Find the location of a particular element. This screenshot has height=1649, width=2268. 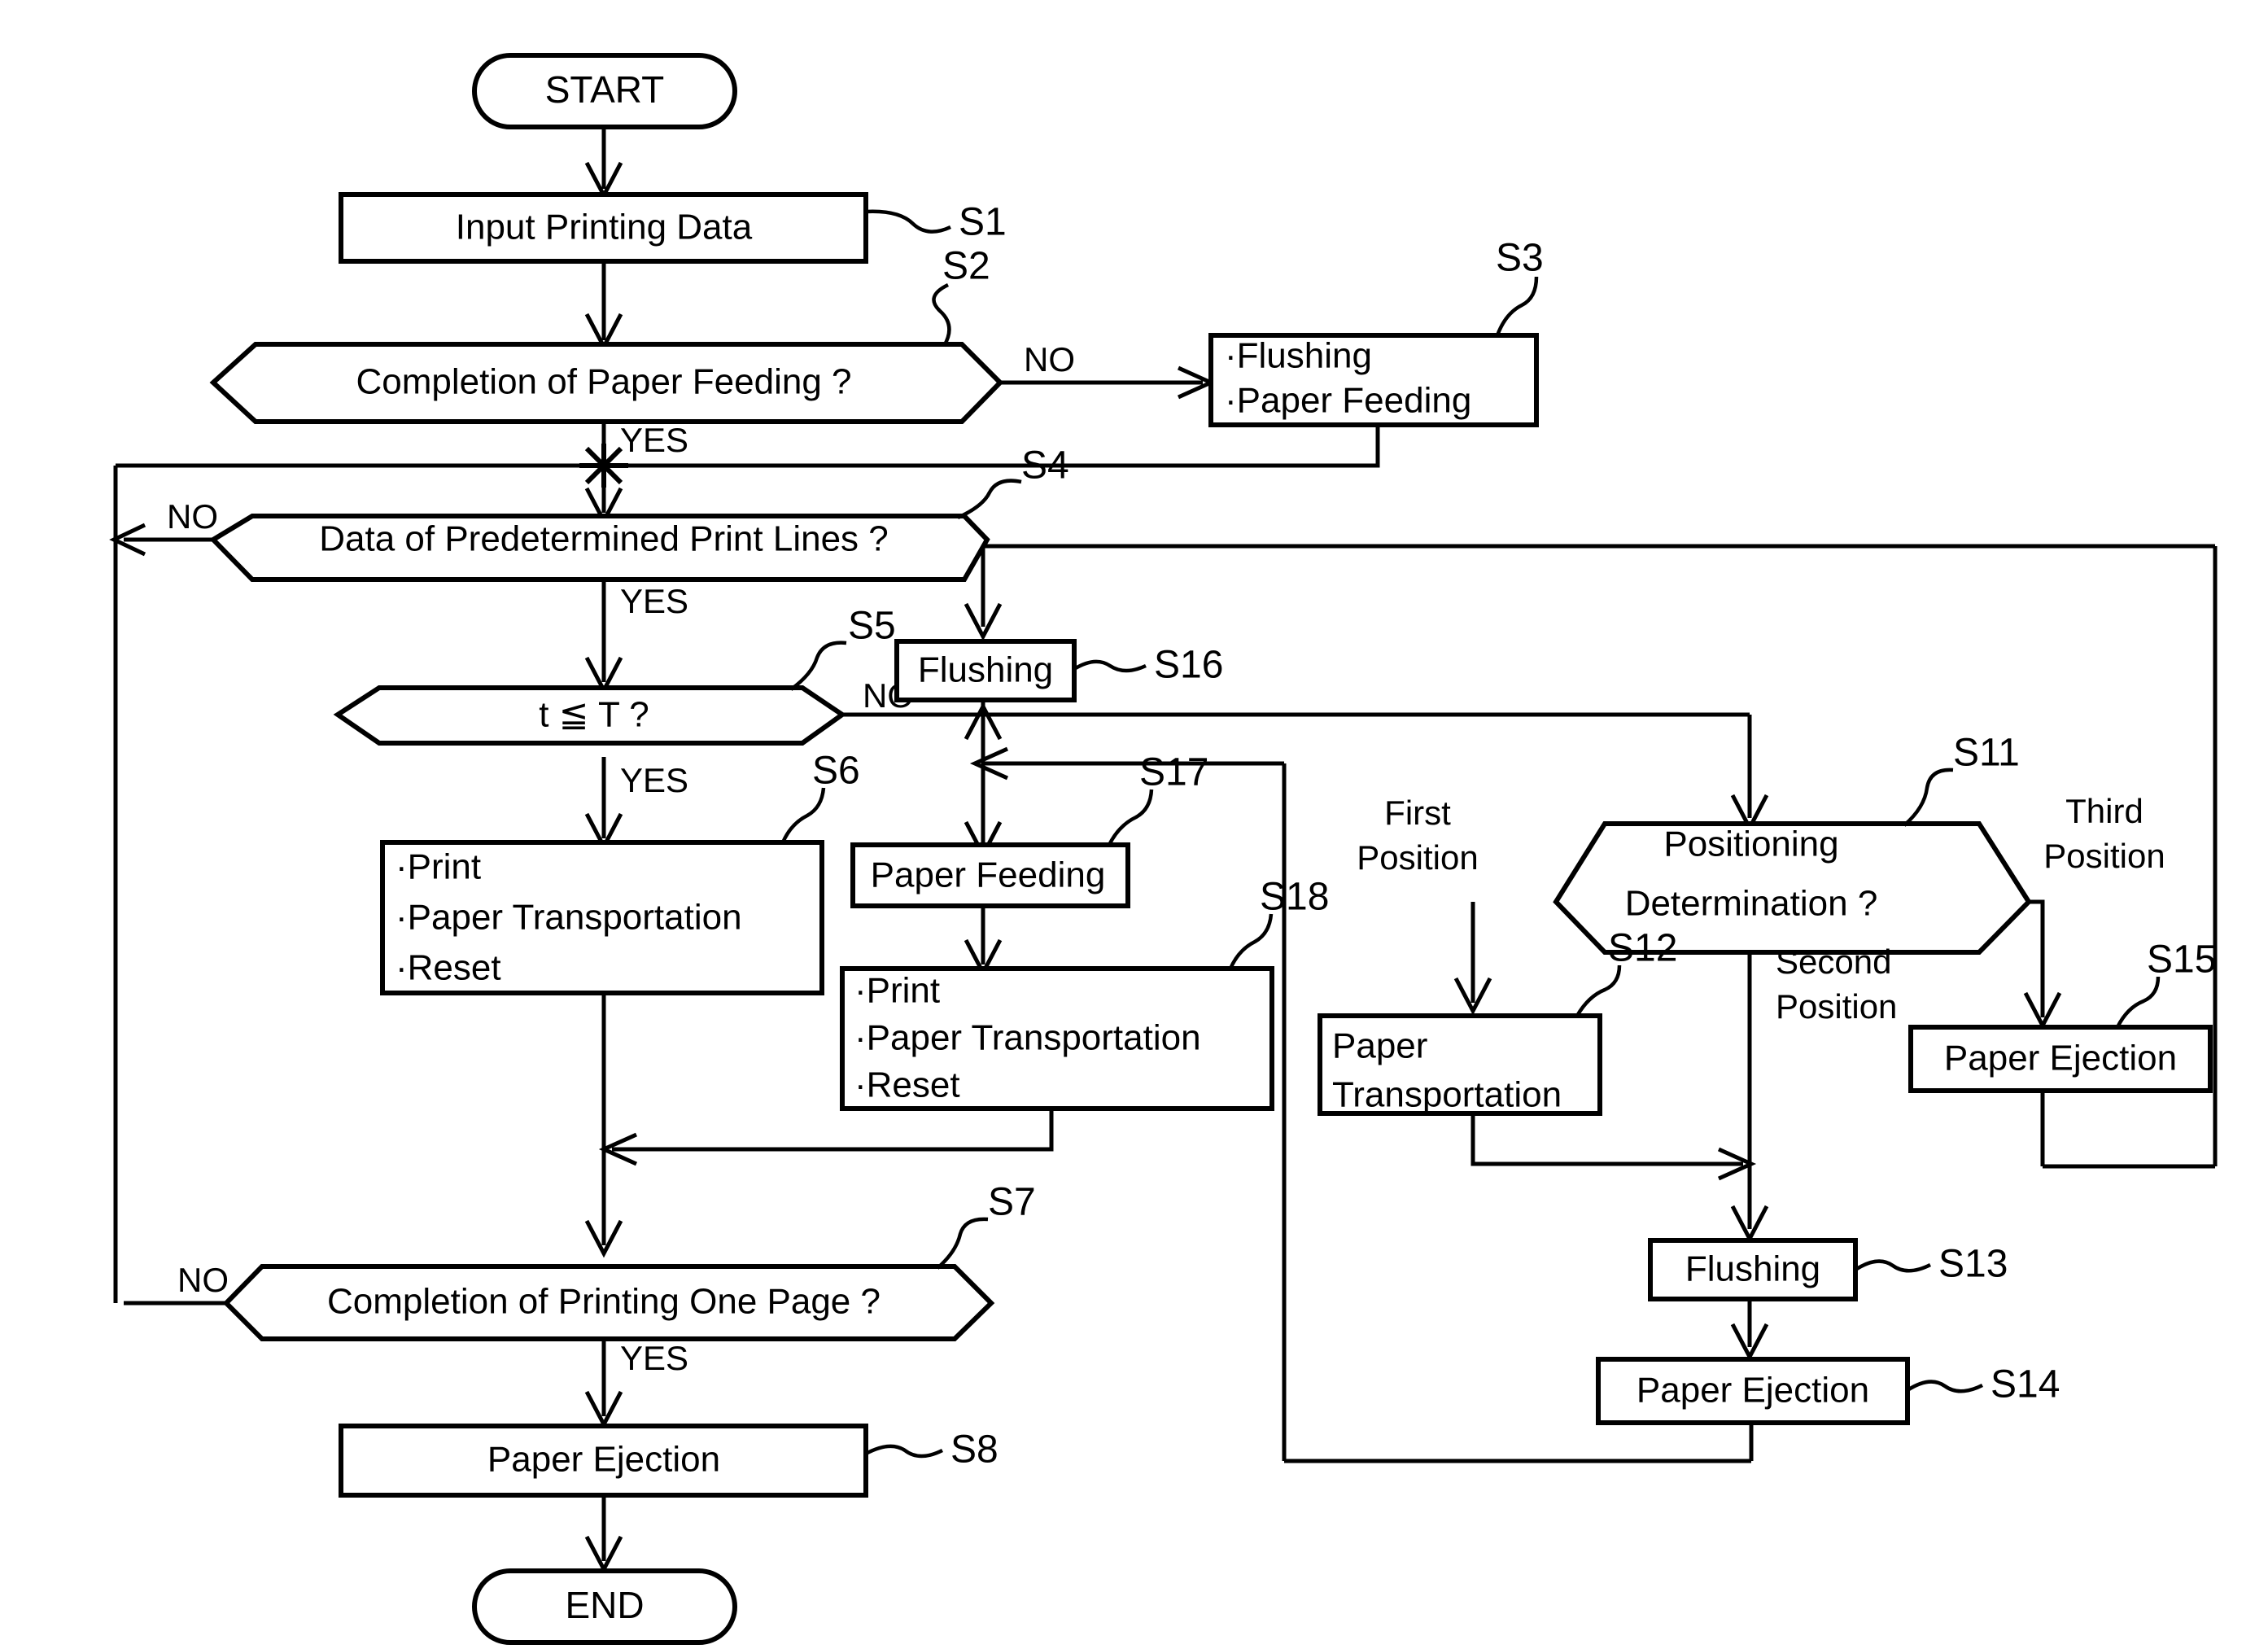

node-s6-line-2: ·Paper Transportation is located at coordinates (568, 918).